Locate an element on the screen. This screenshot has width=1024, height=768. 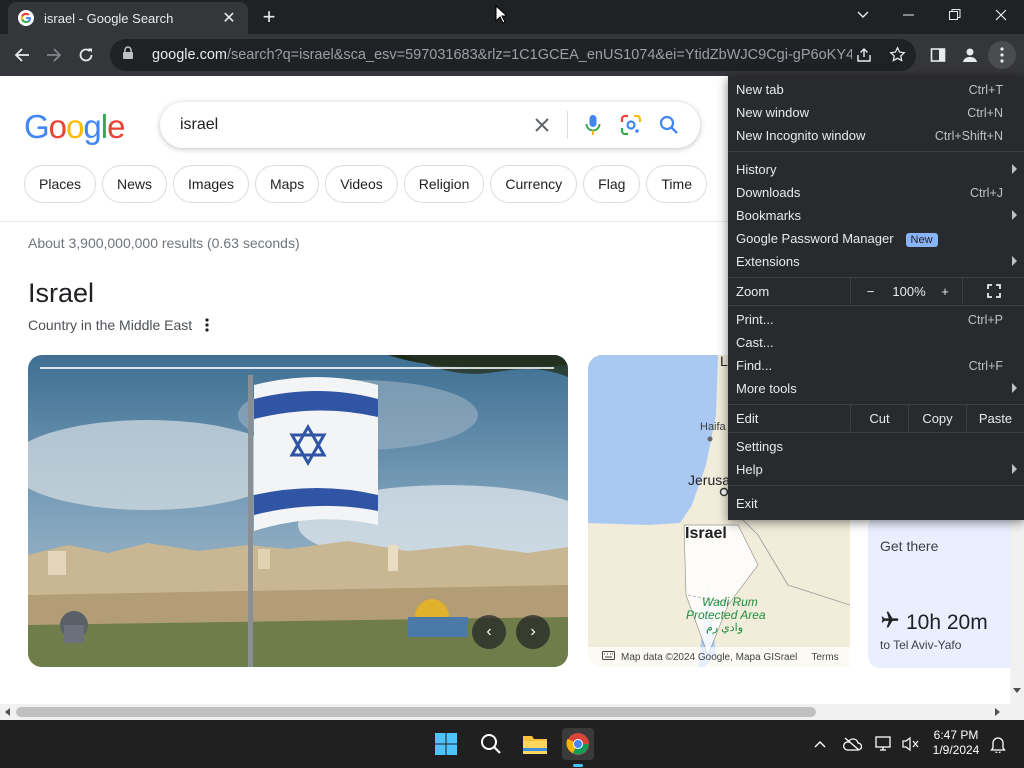
edit-label: Edit is located at coordinates (747, 418).